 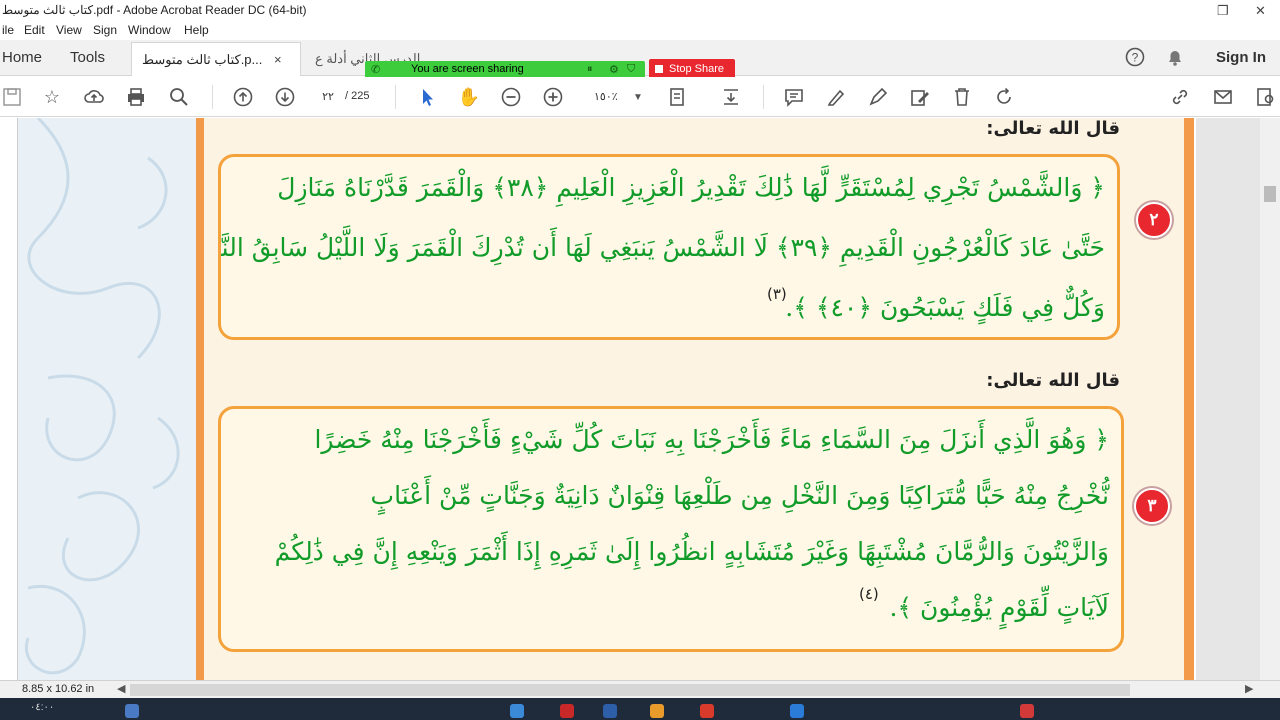 I want to click on page-total: / 225, so click(x=357, y=96).